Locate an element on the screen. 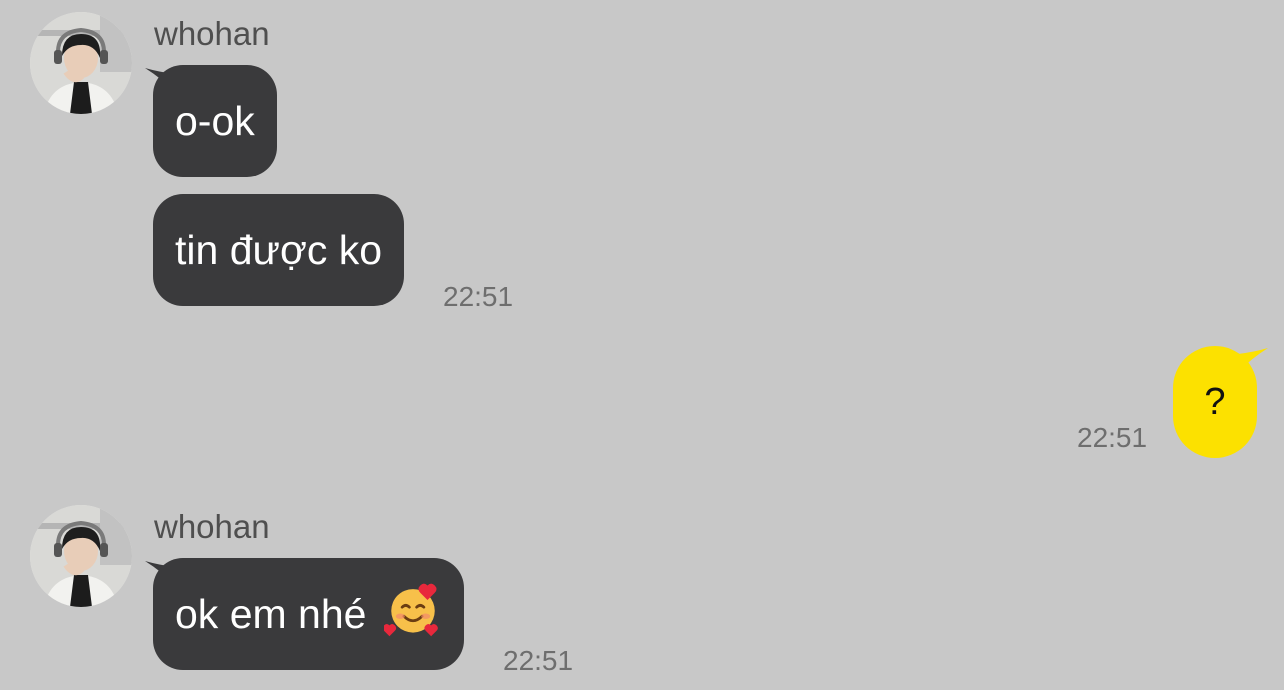  message-bubble: ok em nhé is located at coordinates (308, 614).